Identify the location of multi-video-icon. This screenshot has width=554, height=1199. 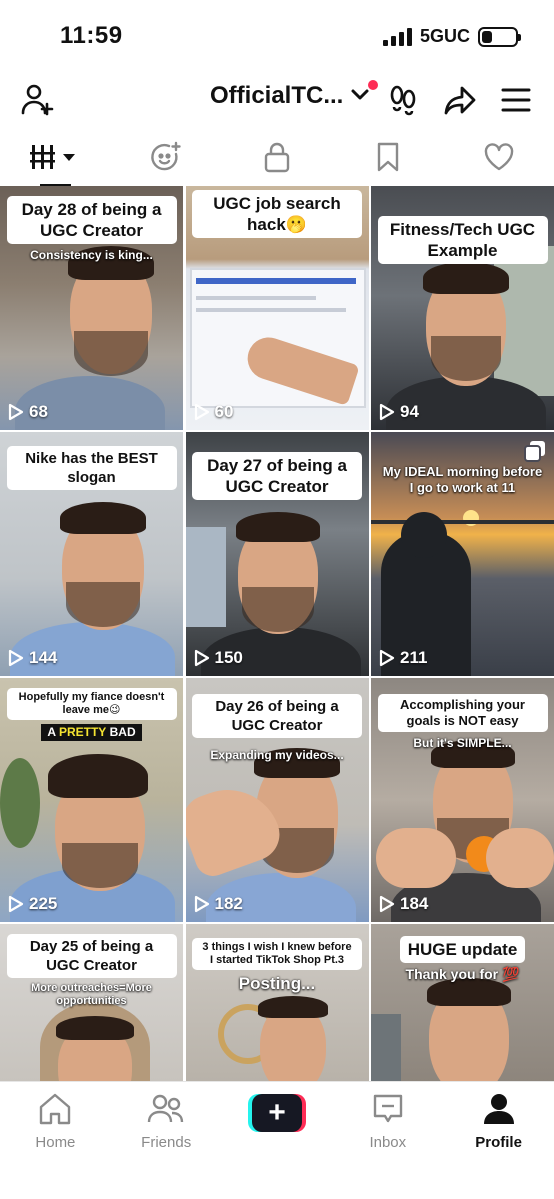
(535, 453).